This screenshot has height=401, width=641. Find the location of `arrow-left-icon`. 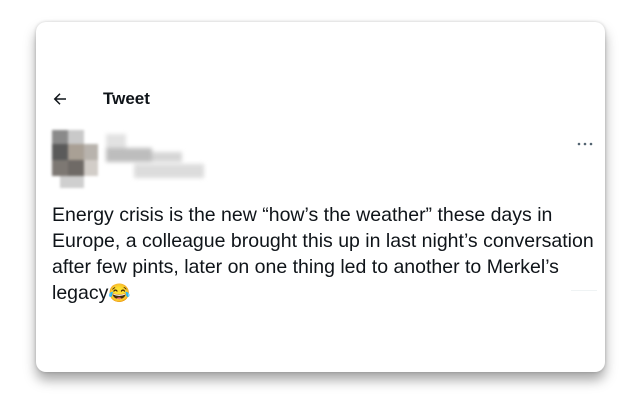

arrow-left-icon is located at coordinates (60, 99).